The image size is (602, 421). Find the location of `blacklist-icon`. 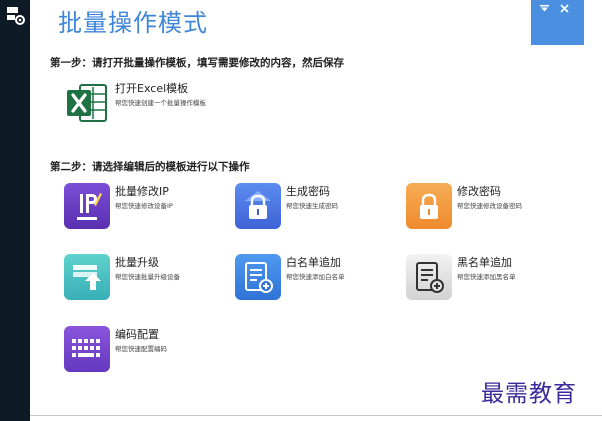

blacklist-icon is located at coordinates (429, 277).